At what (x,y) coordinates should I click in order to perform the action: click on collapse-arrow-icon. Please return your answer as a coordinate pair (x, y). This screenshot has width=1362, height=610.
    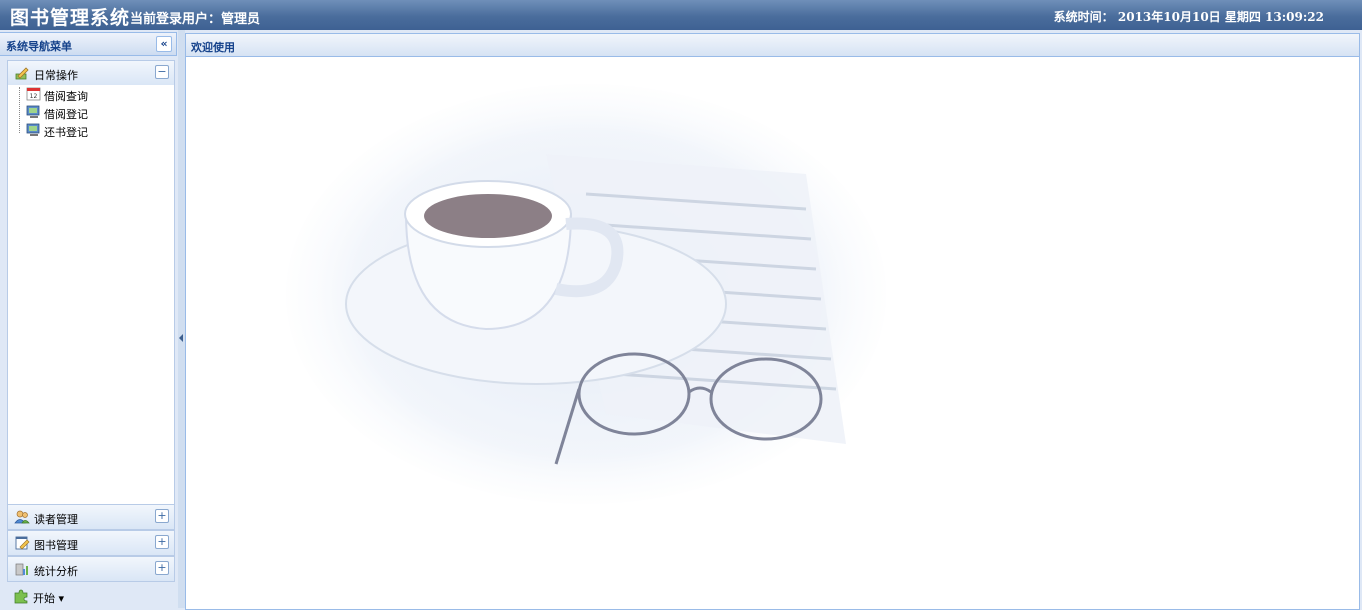
    Looking at the image, I should click on (181, 338).